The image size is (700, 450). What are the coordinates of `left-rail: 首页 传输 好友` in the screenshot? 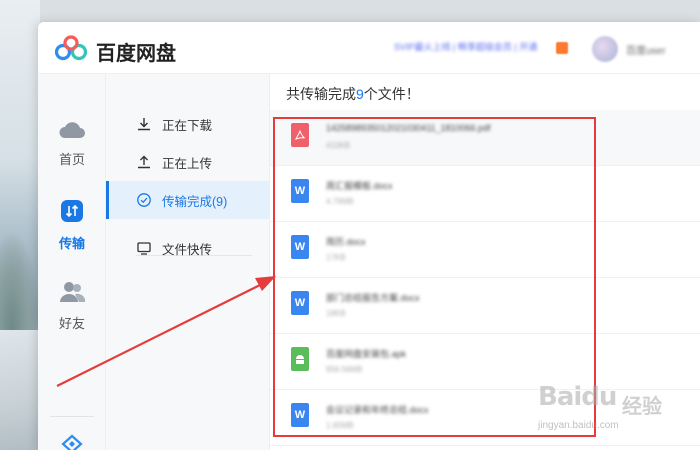 It's located at (72, 262).